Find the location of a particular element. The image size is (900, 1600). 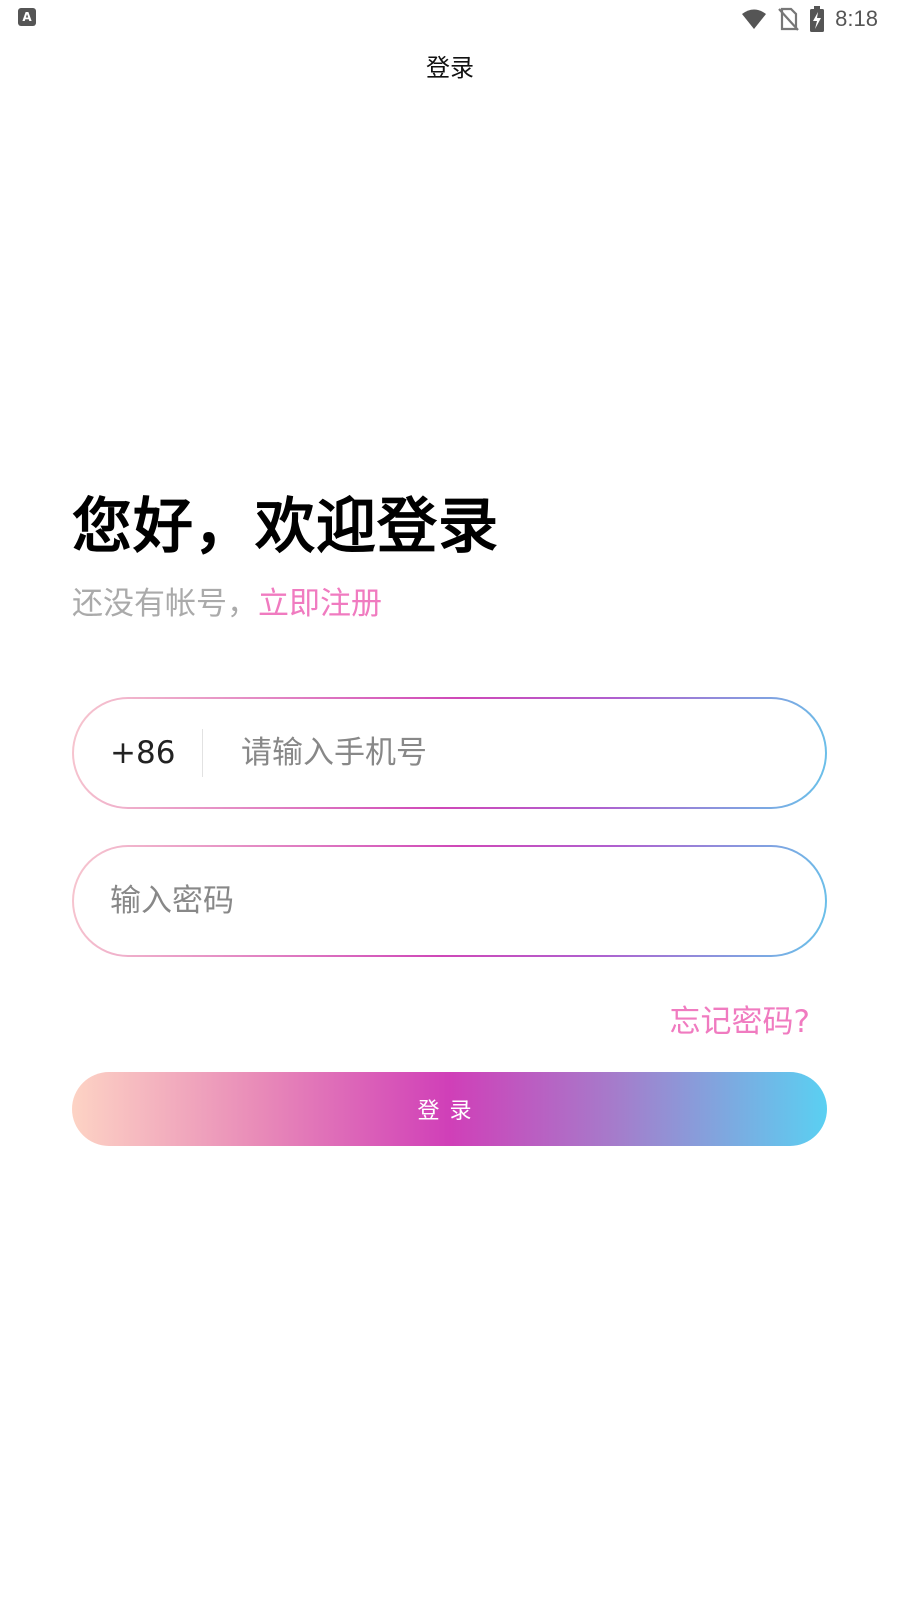

country-code-selector: +86 is located at coordinates (138, 753).